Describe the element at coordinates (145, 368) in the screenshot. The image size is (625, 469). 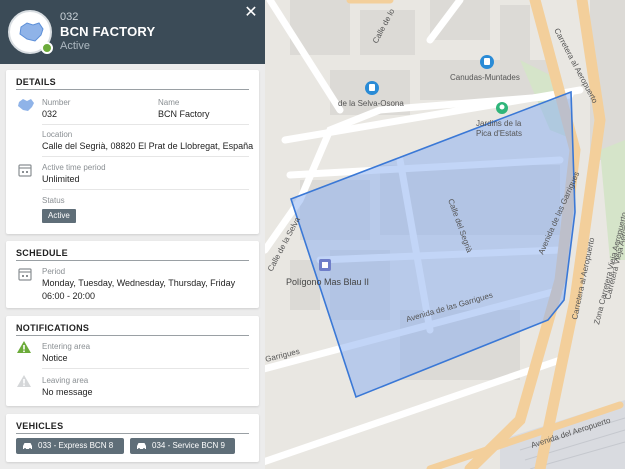
I see `notifications-separator` at that location.